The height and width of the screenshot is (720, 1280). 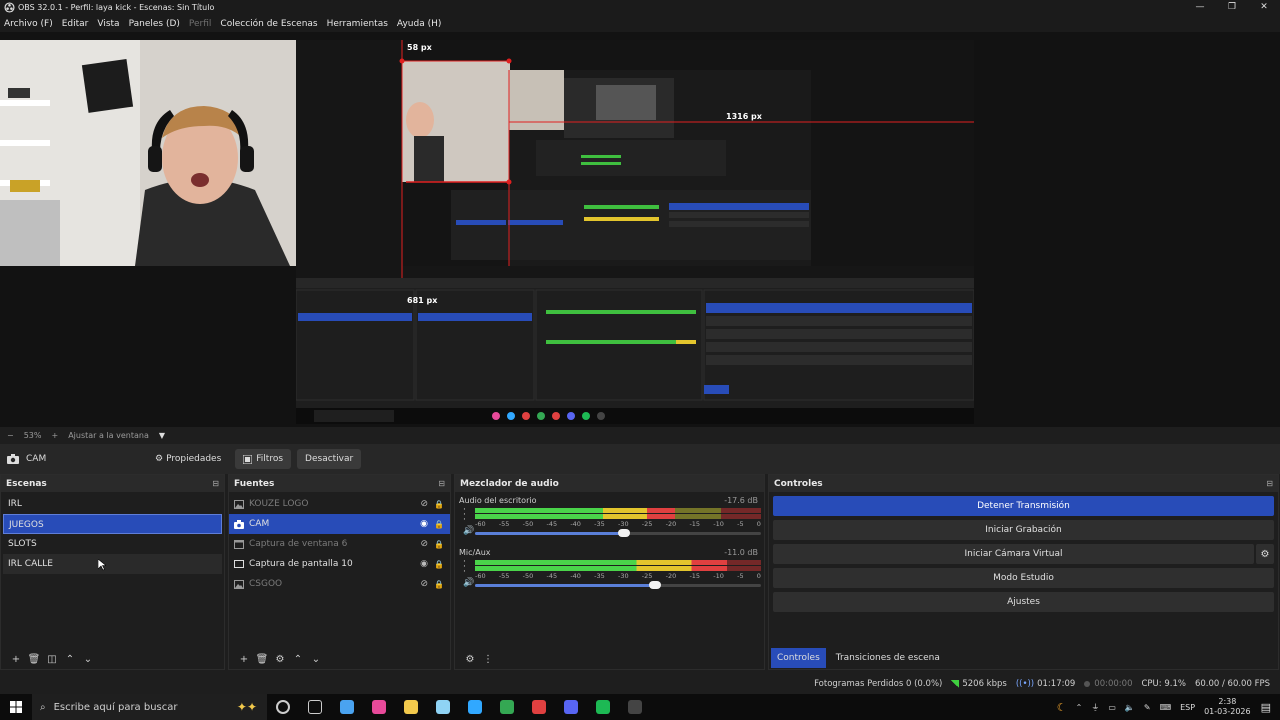 I want to click on menu-file: Archivo (F), so click(x=28, y=24).